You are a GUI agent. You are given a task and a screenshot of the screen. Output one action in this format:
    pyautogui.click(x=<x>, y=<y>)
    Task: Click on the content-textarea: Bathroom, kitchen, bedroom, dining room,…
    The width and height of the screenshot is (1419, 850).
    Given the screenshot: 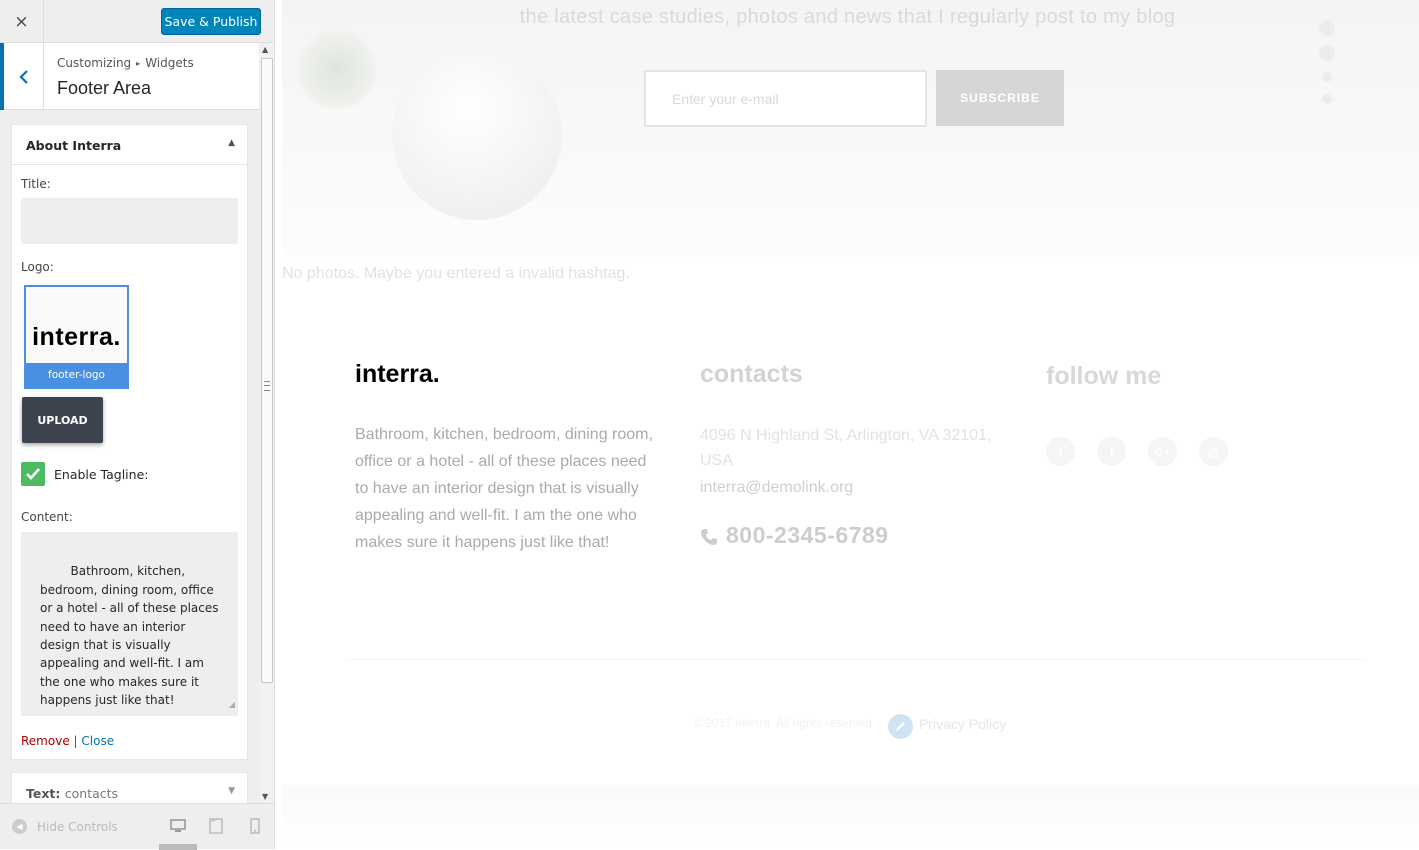 What is the action you would take?
    pyautogui.click(x=129, y=624)
    